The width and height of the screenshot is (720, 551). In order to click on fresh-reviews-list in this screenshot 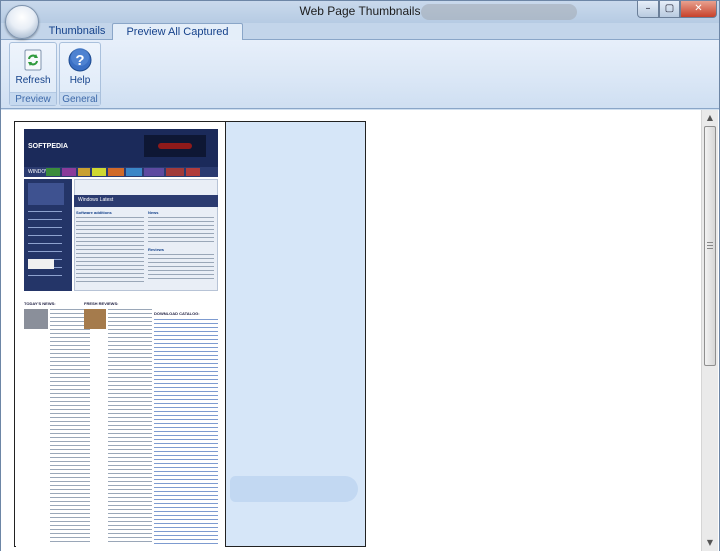, I will do `click(130, 427)`.